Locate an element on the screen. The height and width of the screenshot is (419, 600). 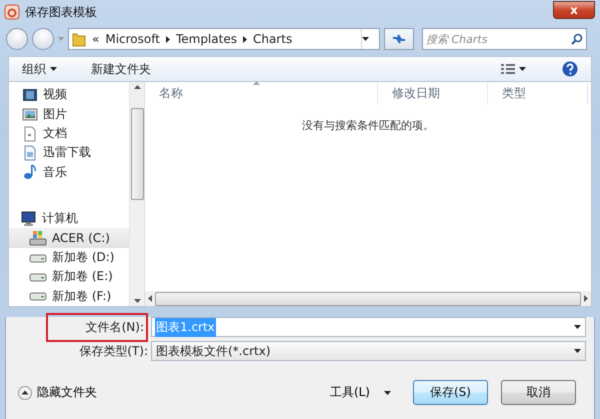
empty-message: 没有与搜索条件匹配的项。 is located at coordinates (368, 125).